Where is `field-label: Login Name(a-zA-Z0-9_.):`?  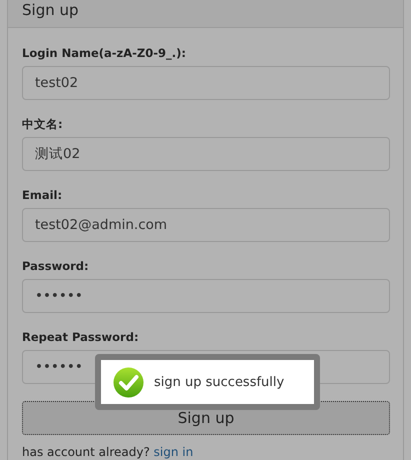 field-label: Login Name(a-zA-Z0-9_.): is located at coordinates (105, 53).